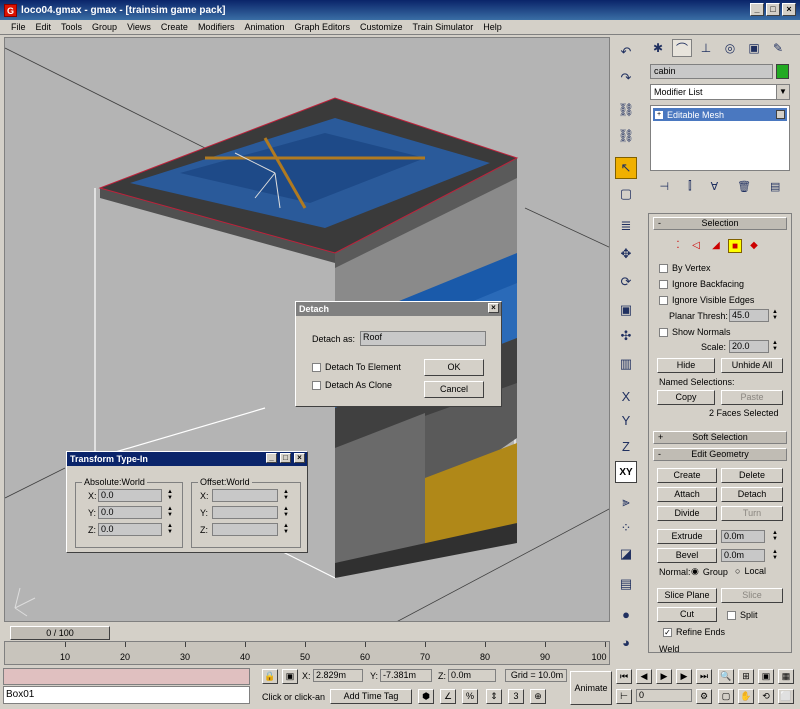 The image size is (800, 709). Describe the element at coordinates (454, 389) in the screenshot. I see `cancel-button: Cancel` at that location.